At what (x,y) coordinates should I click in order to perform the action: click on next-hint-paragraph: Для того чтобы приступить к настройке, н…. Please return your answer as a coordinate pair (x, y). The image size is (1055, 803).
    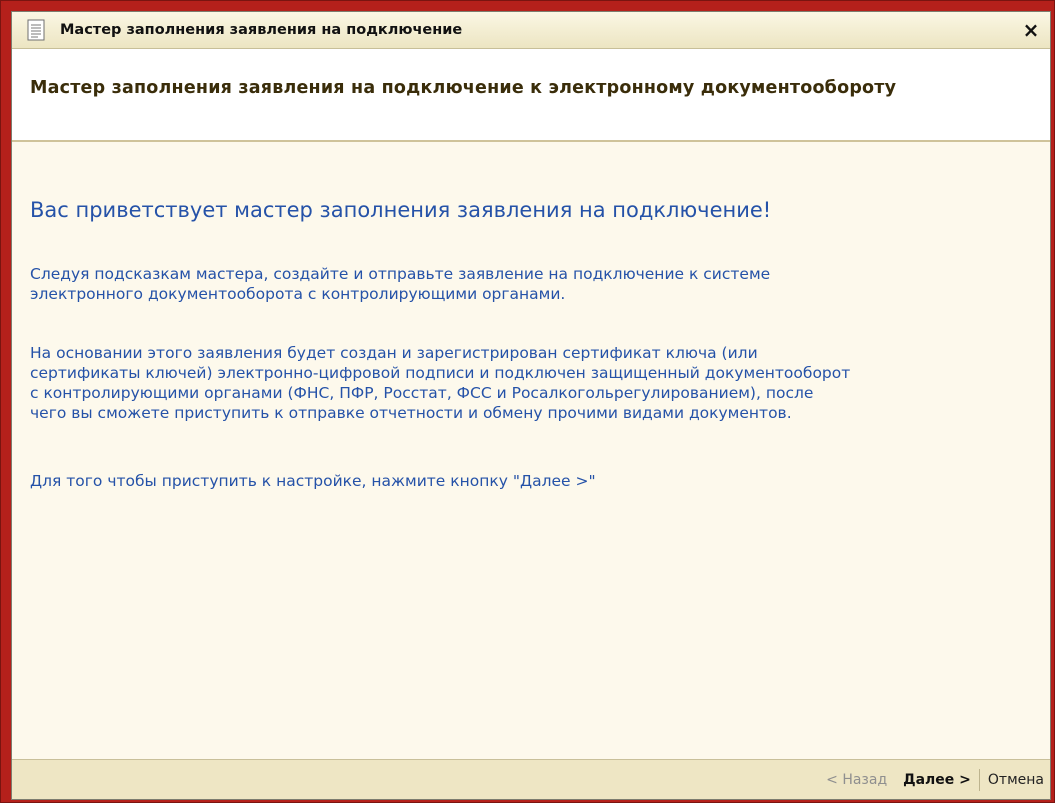
    Looking at the image, I should click on (535, 481).